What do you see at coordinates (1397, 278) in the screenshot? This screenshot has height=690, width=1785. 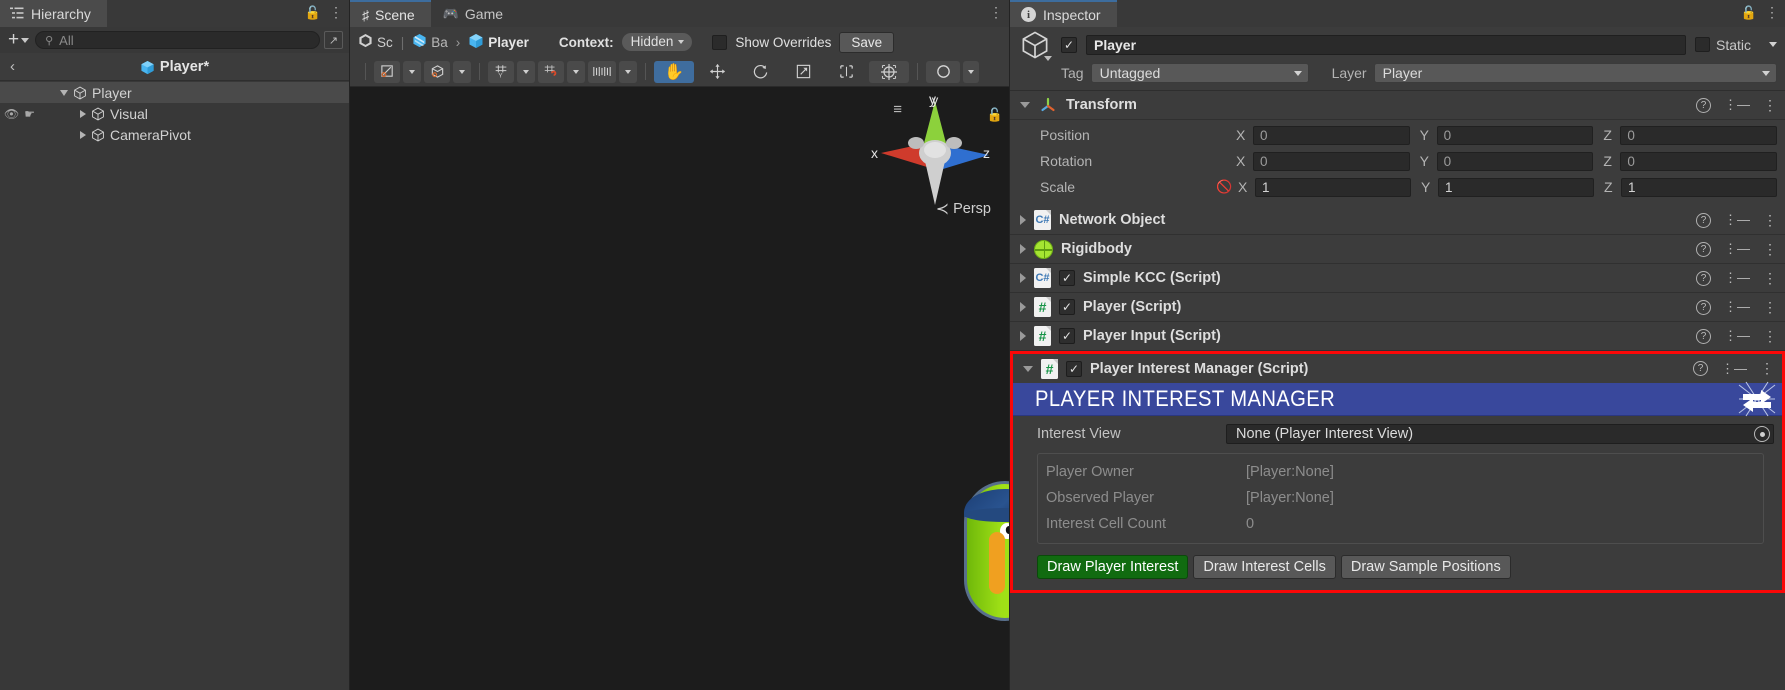 I see `component-header-simple-kcc: C# ✓ Simple KCC (Script) ? ⋮— ⋮` at bounding box center [1397, 278].